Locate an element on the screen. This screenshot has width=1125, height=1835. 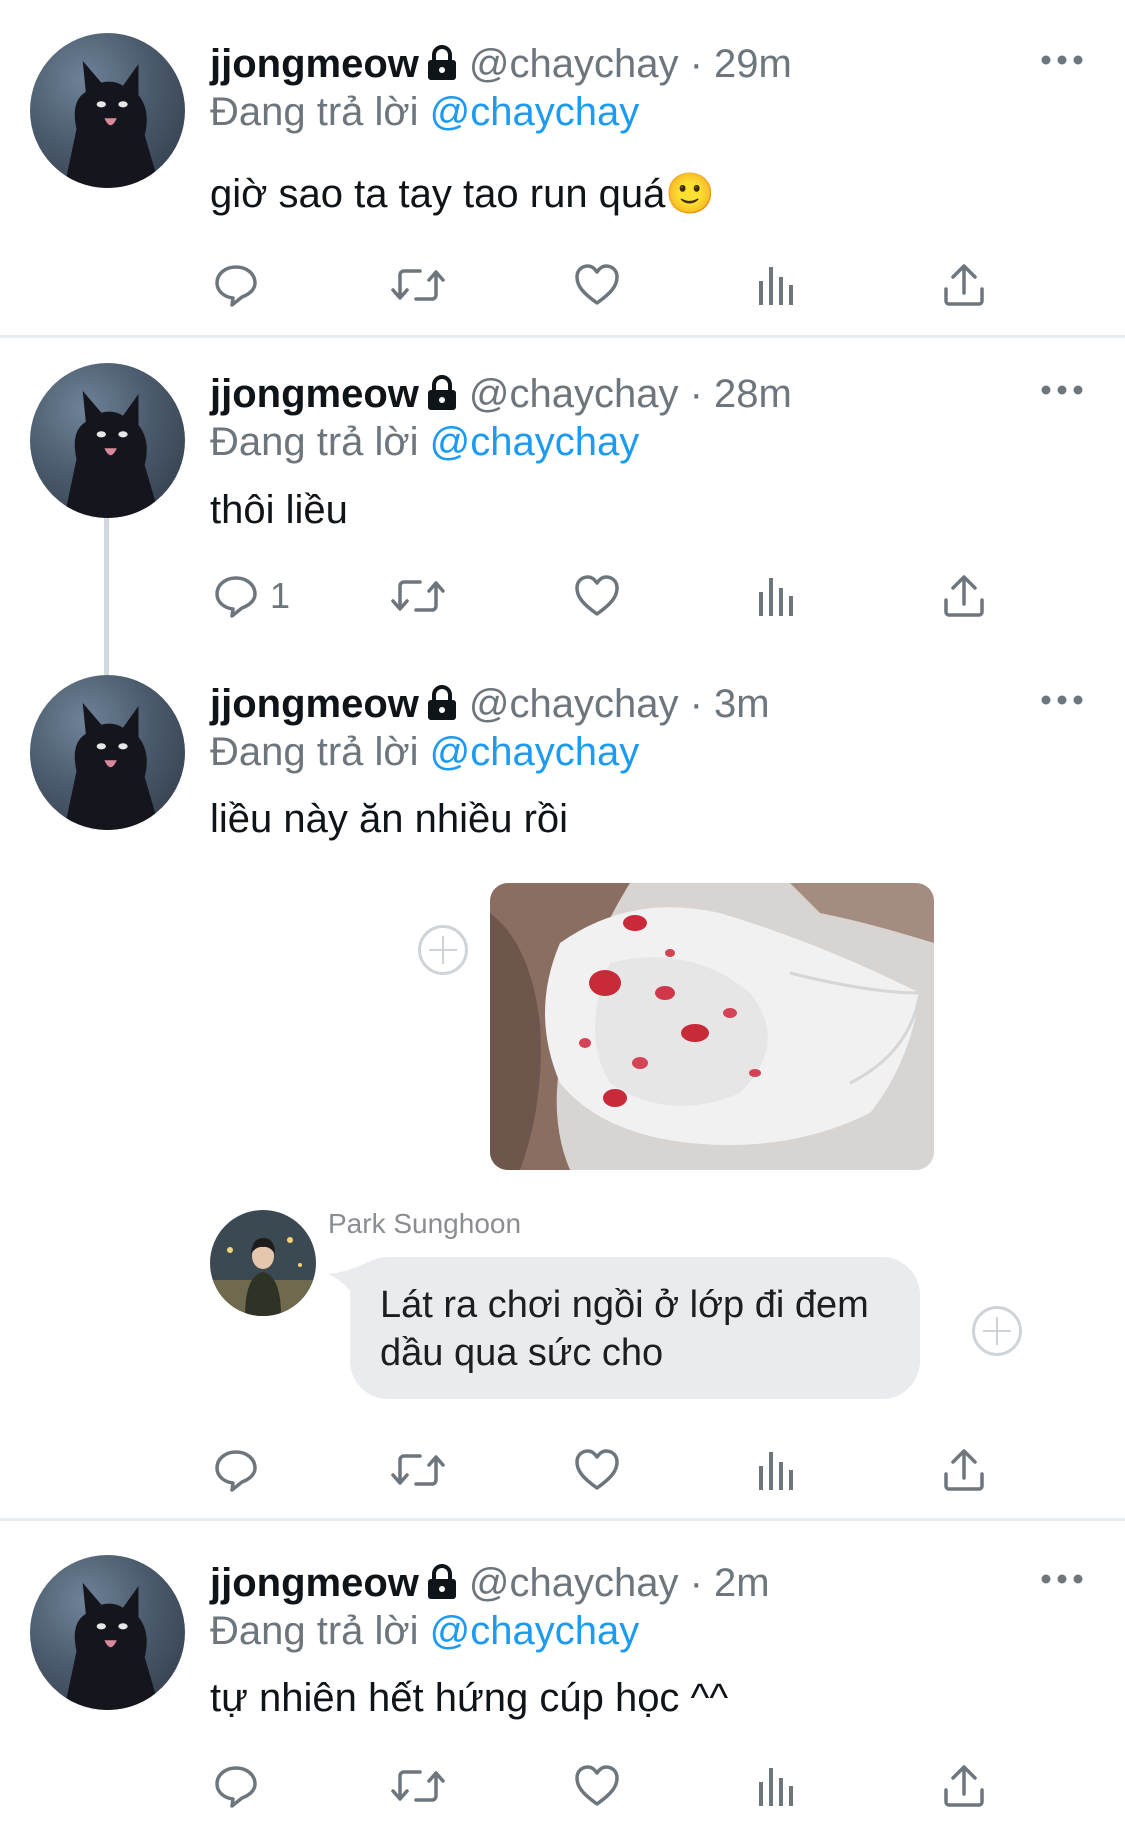
tweet-text: liều này ăn nhiều rồi is located at coordinates (389, 819).